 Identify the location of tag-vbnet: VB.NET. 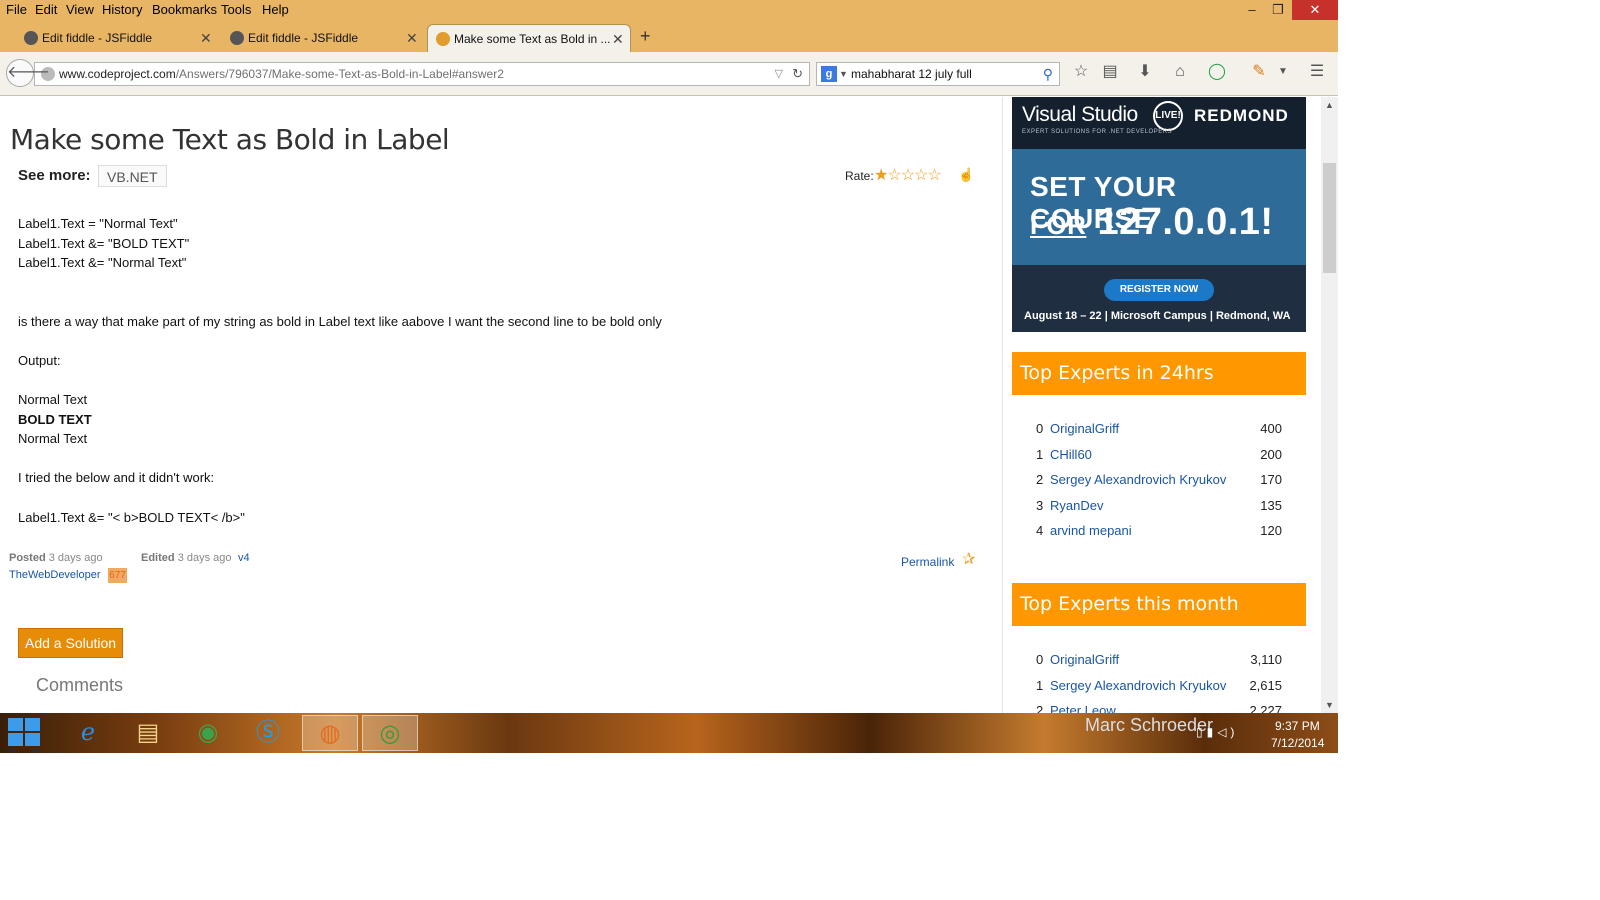
(132, 176).